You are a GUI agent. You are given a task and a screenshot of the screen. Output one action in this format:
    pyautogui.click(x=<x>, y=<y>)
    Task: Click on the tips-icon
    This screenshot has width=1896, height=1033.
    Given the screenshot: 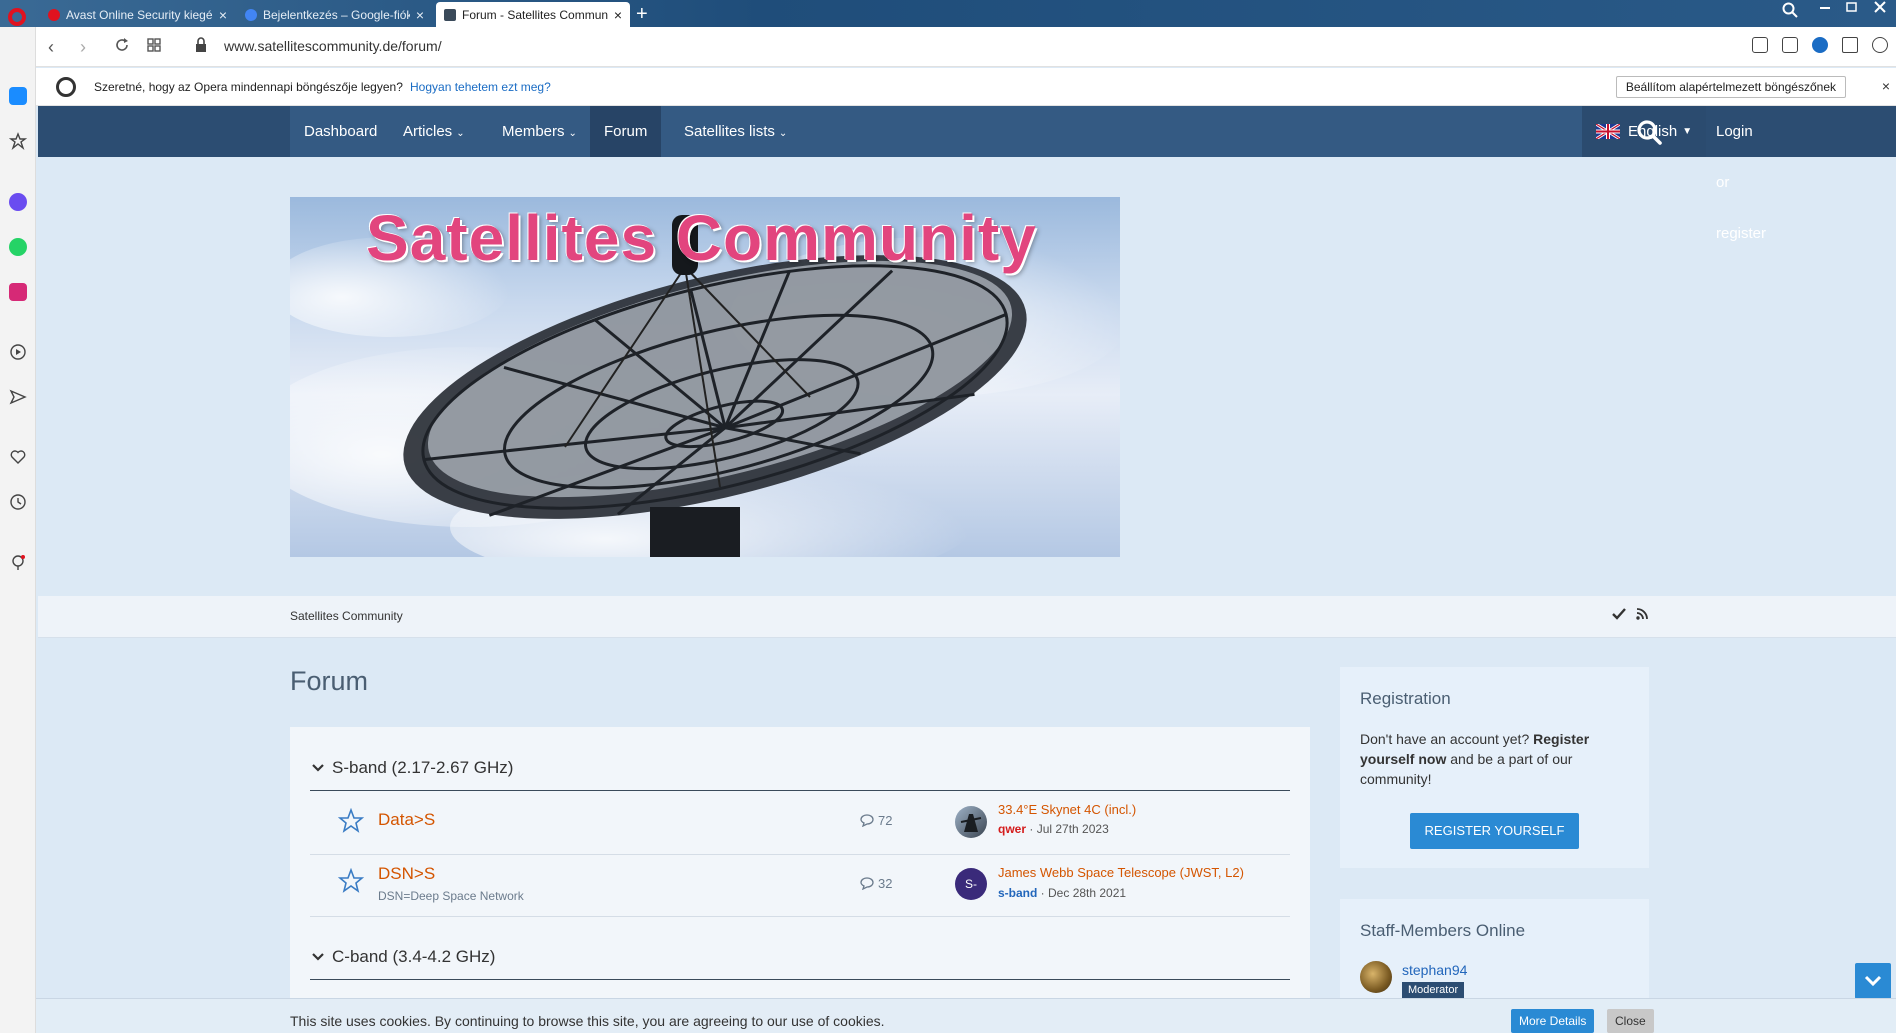 What is the action you would take?
    pyautogui.click(x=18, y=563)
    